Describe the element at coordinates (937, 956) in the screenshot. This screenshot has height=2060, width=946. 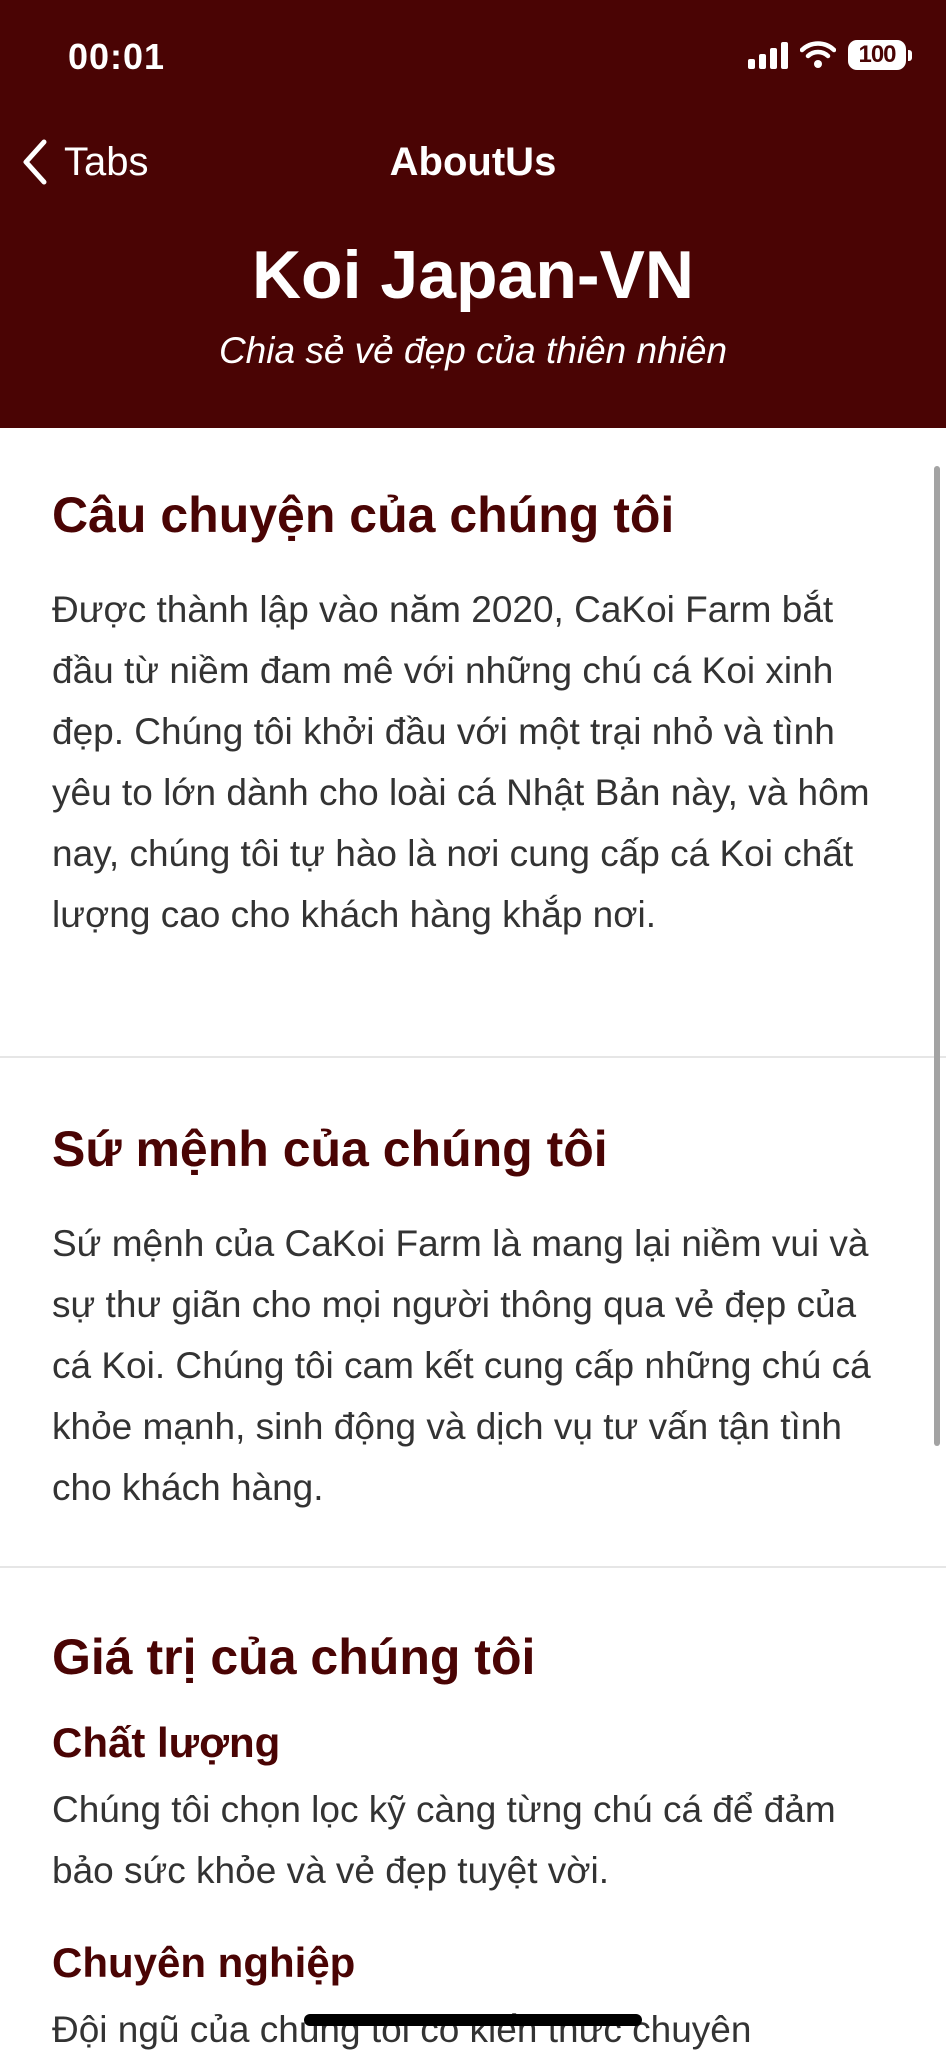
I see `scrollbar` at that location.